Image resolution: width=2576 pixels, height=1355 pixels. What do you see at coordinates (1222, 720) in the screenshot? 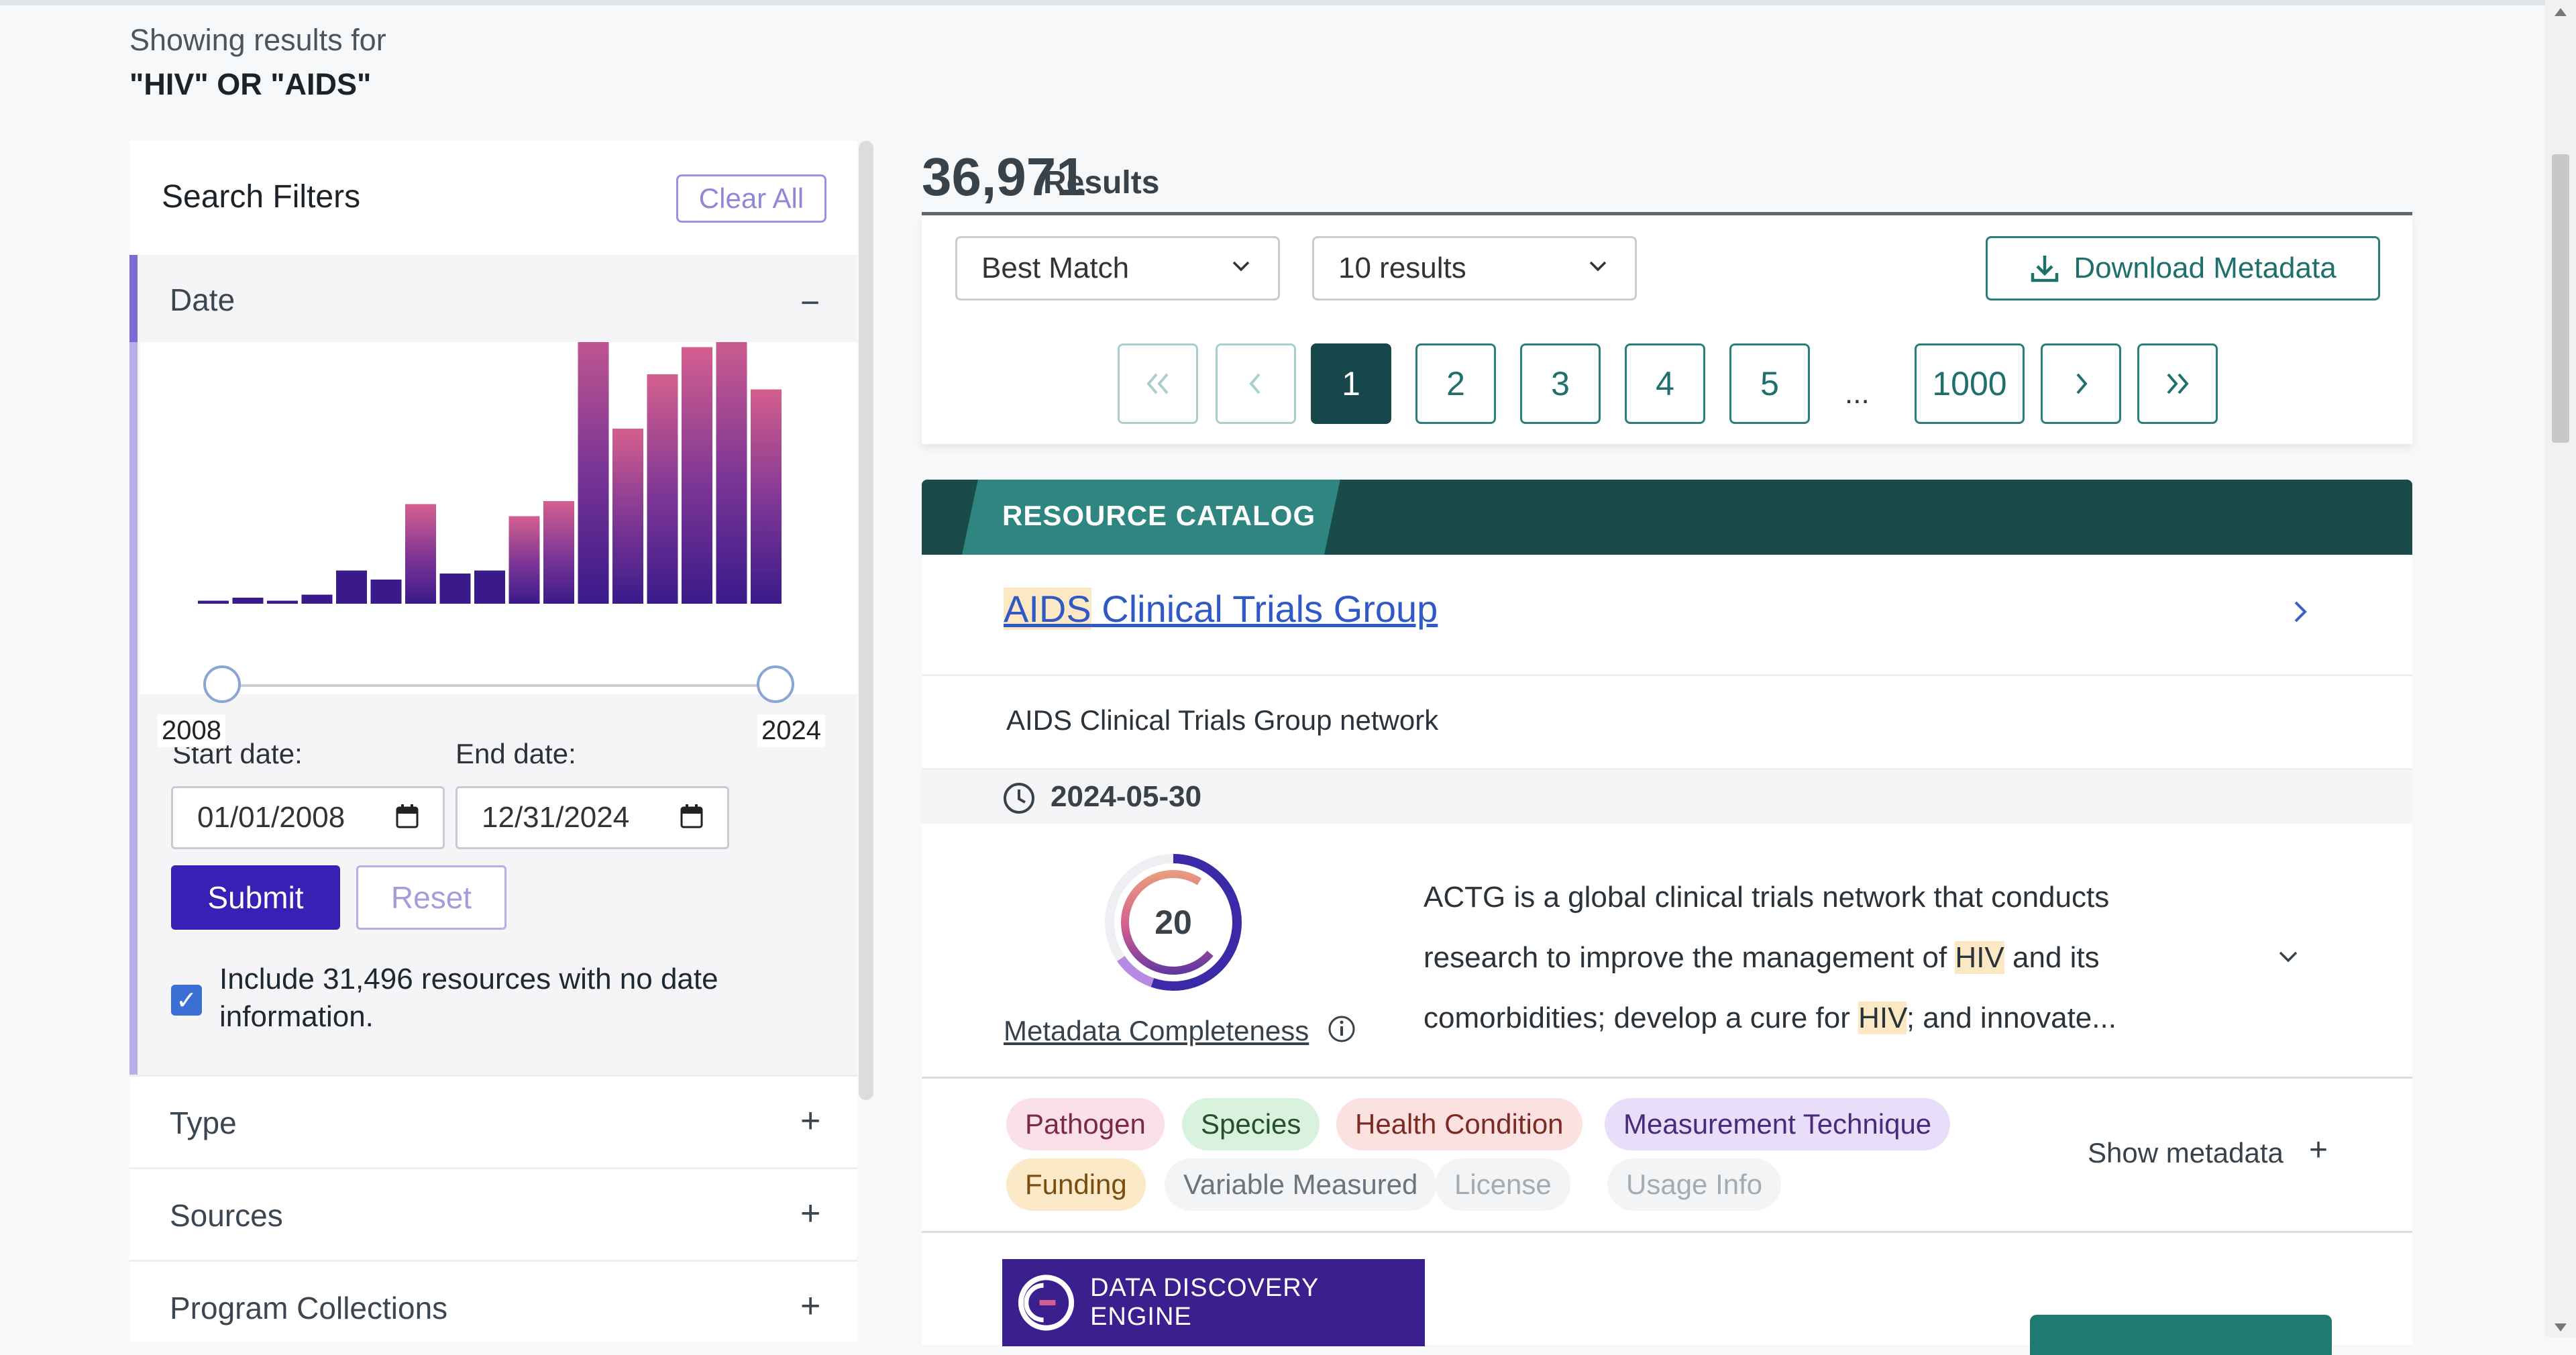
I see `resource-subtitle: AIDS Clinical Trials Group network` at bounding box center [1222, 720].